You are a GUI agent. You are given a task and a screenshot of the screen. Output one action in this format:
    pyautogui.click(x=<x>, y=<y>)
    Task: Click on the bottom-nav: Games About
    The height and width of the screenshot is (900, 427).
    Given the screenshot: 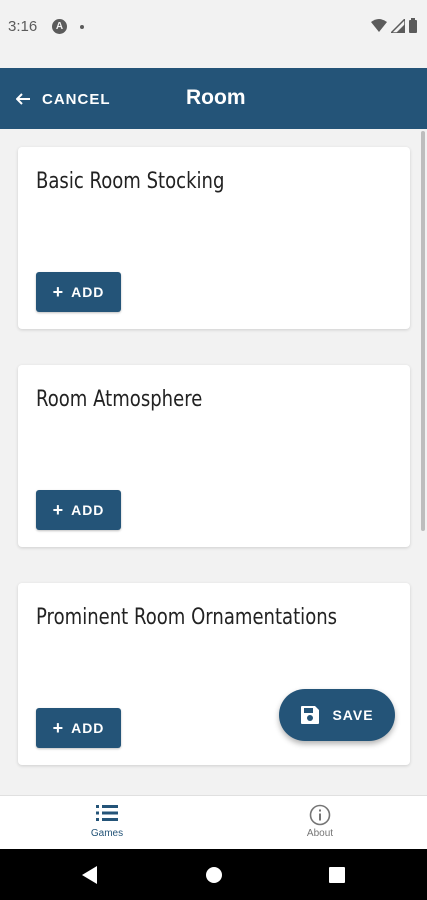 What is the action you would take?
    pyautogui.click(x=213, y=822)
    